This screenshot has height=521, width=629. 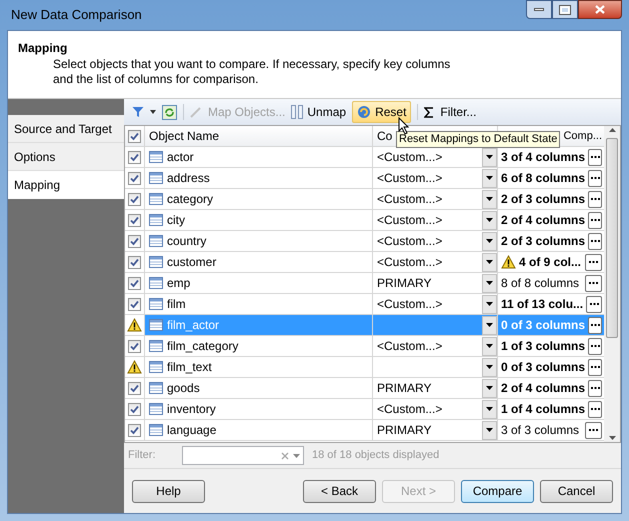 I want to click on table-row: language PRIMARY 3 of 3 columns, so click(x=364, y=430).